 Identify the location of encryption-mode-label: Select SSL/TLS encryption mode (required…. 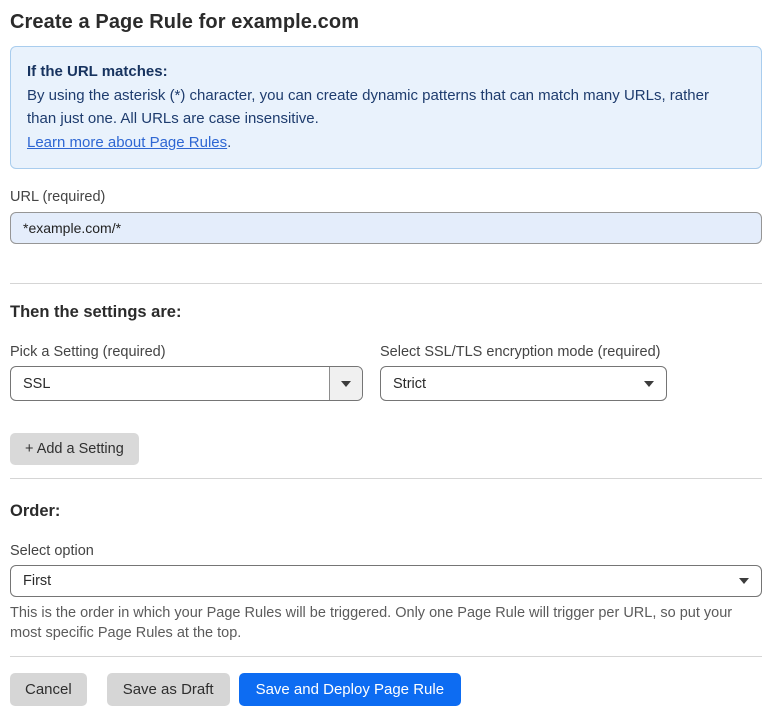
(520, 352).